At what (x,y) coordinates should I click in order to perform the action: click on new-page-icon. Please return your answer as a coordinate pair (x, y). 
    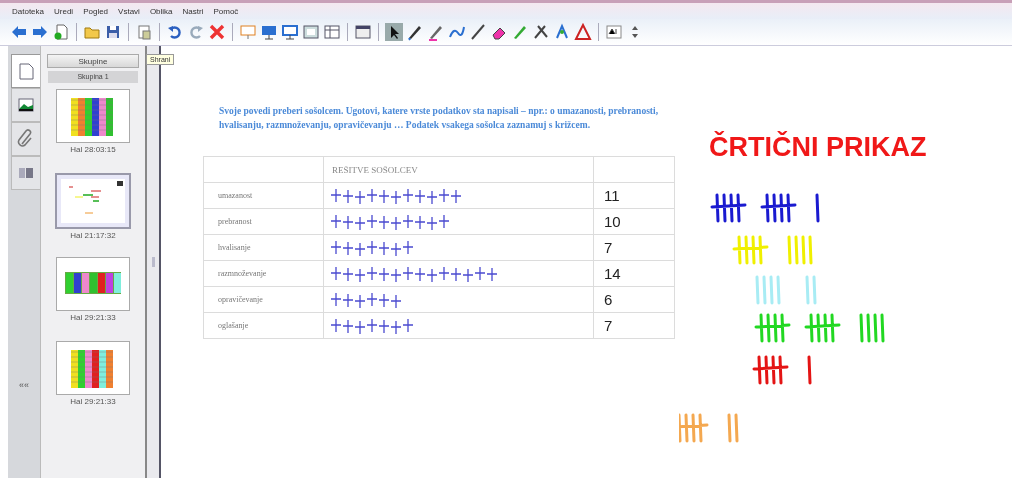
    Looking at the image, I should click on (61, 32).